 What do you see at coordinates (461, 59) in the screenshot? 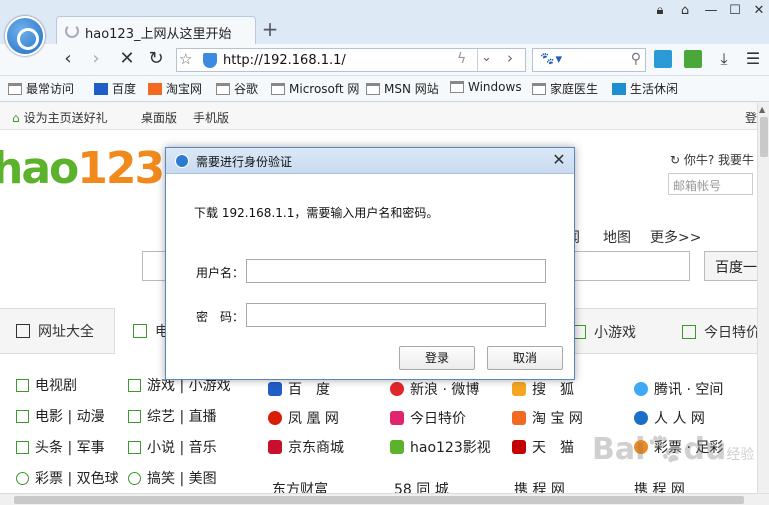
I see `speed-mode-icon: ϟ` at bounding box center [461, 59].